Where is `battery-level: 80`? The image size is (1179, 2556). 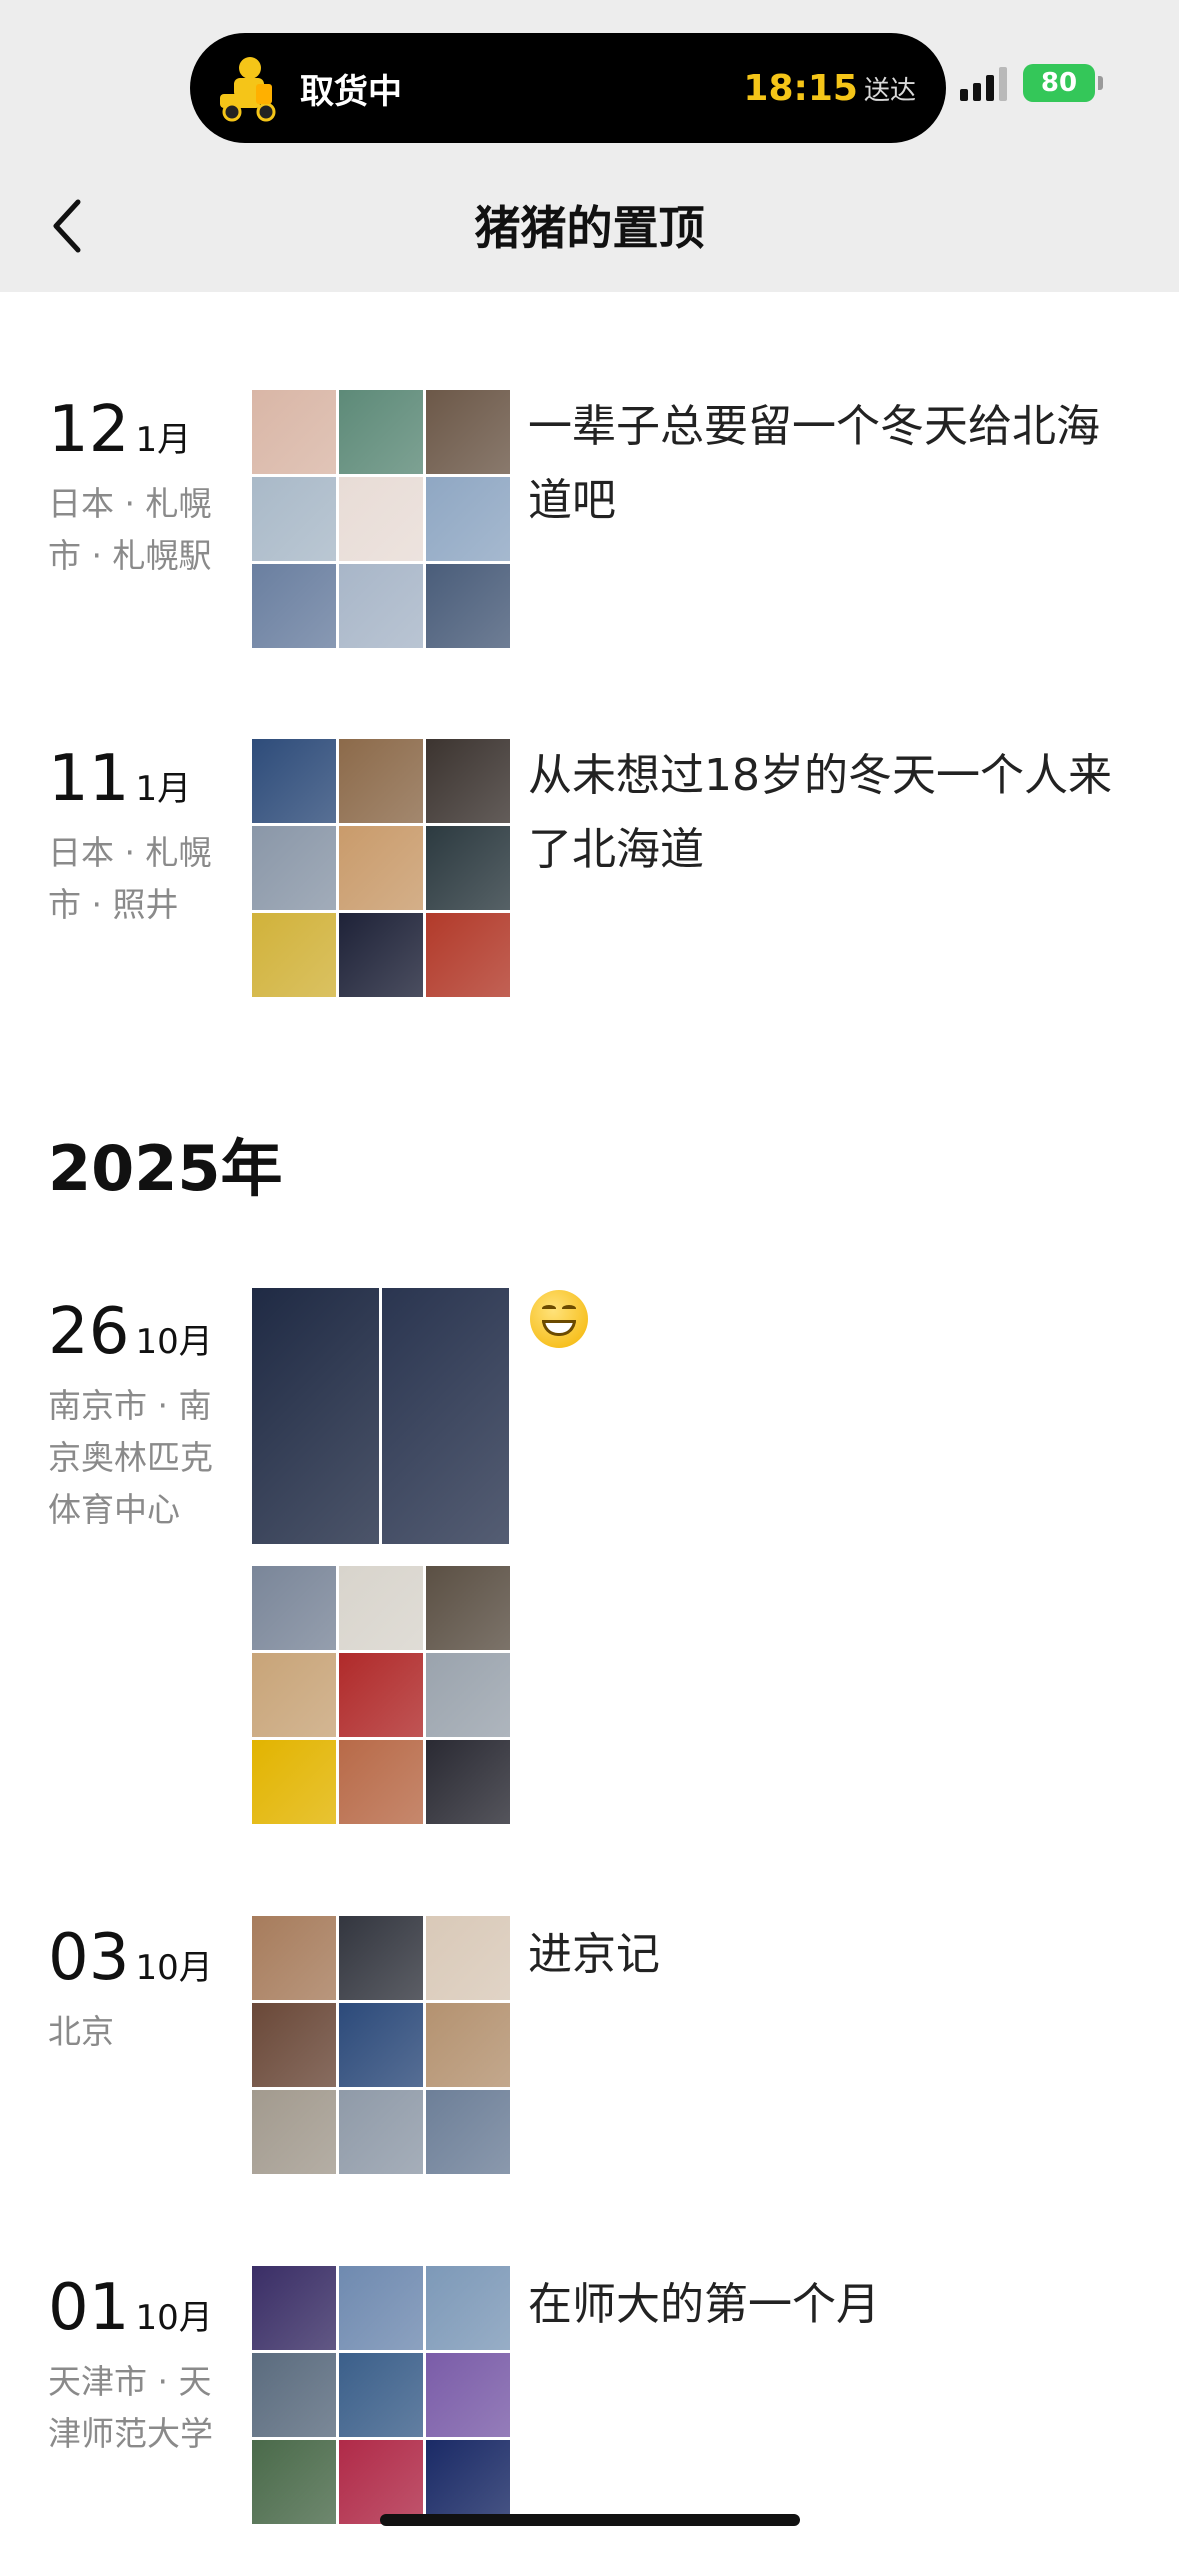 battery-level: 80 is located at coordinates (1059, 83).